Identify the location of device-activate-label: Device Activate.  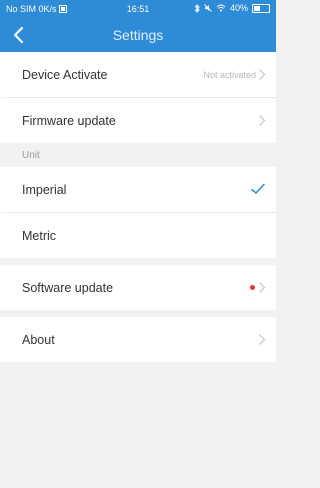
(65, 74).